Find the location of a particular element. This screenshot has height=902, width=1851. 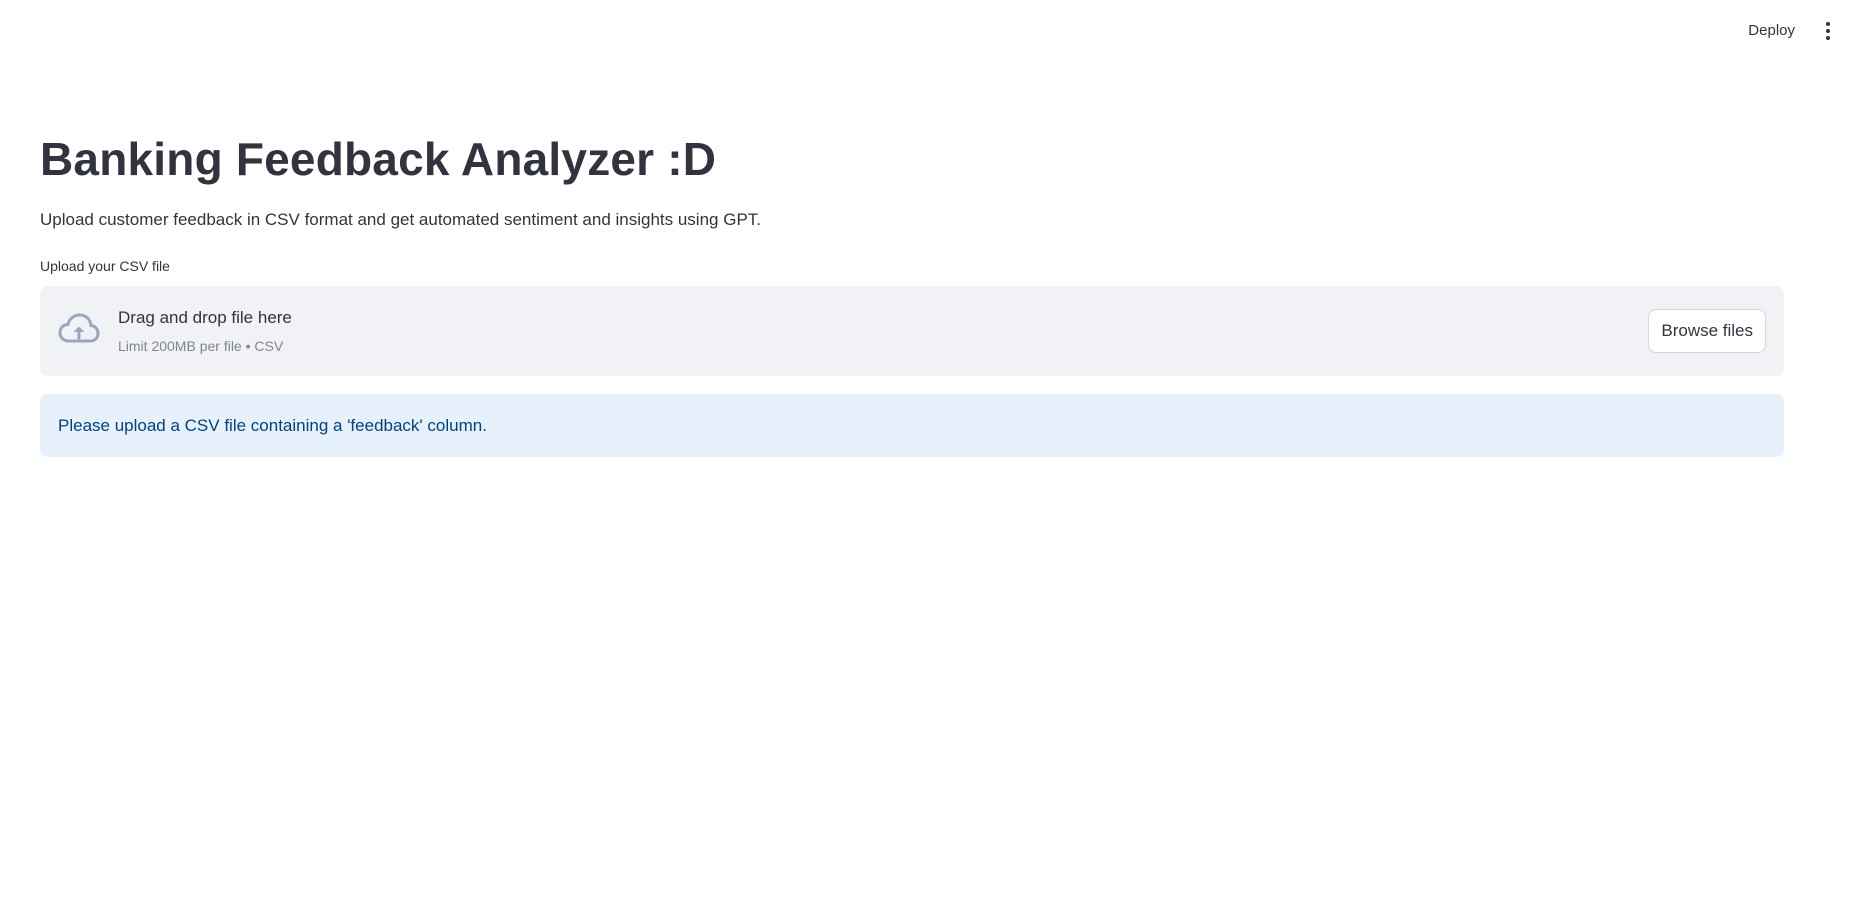

main-menu-button is located at coordinates (1828, 31).